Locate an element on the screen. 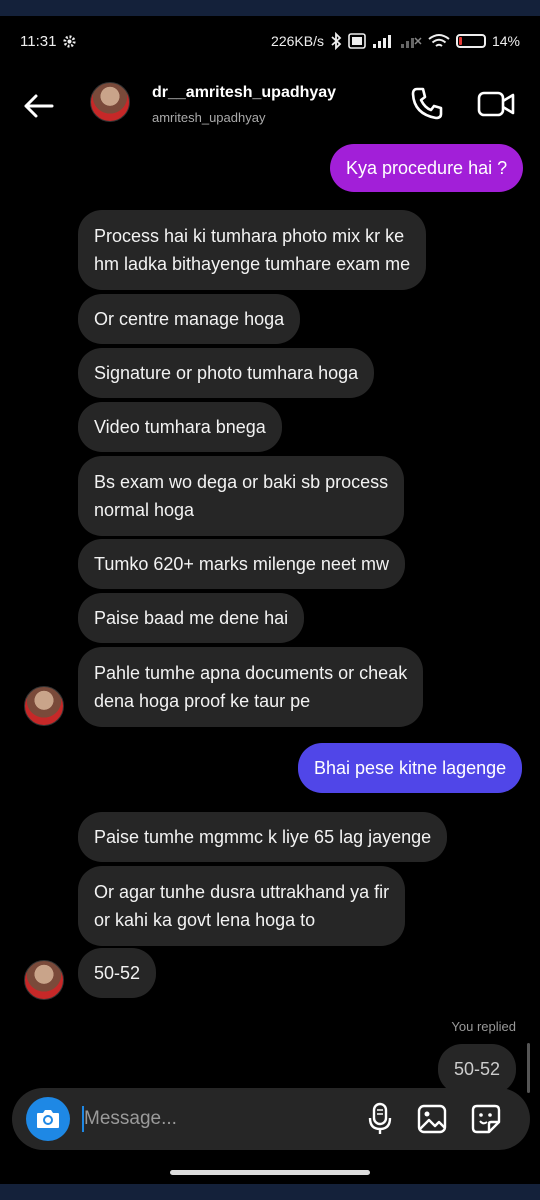  camera-icon is located at coordinates (48, 1119).